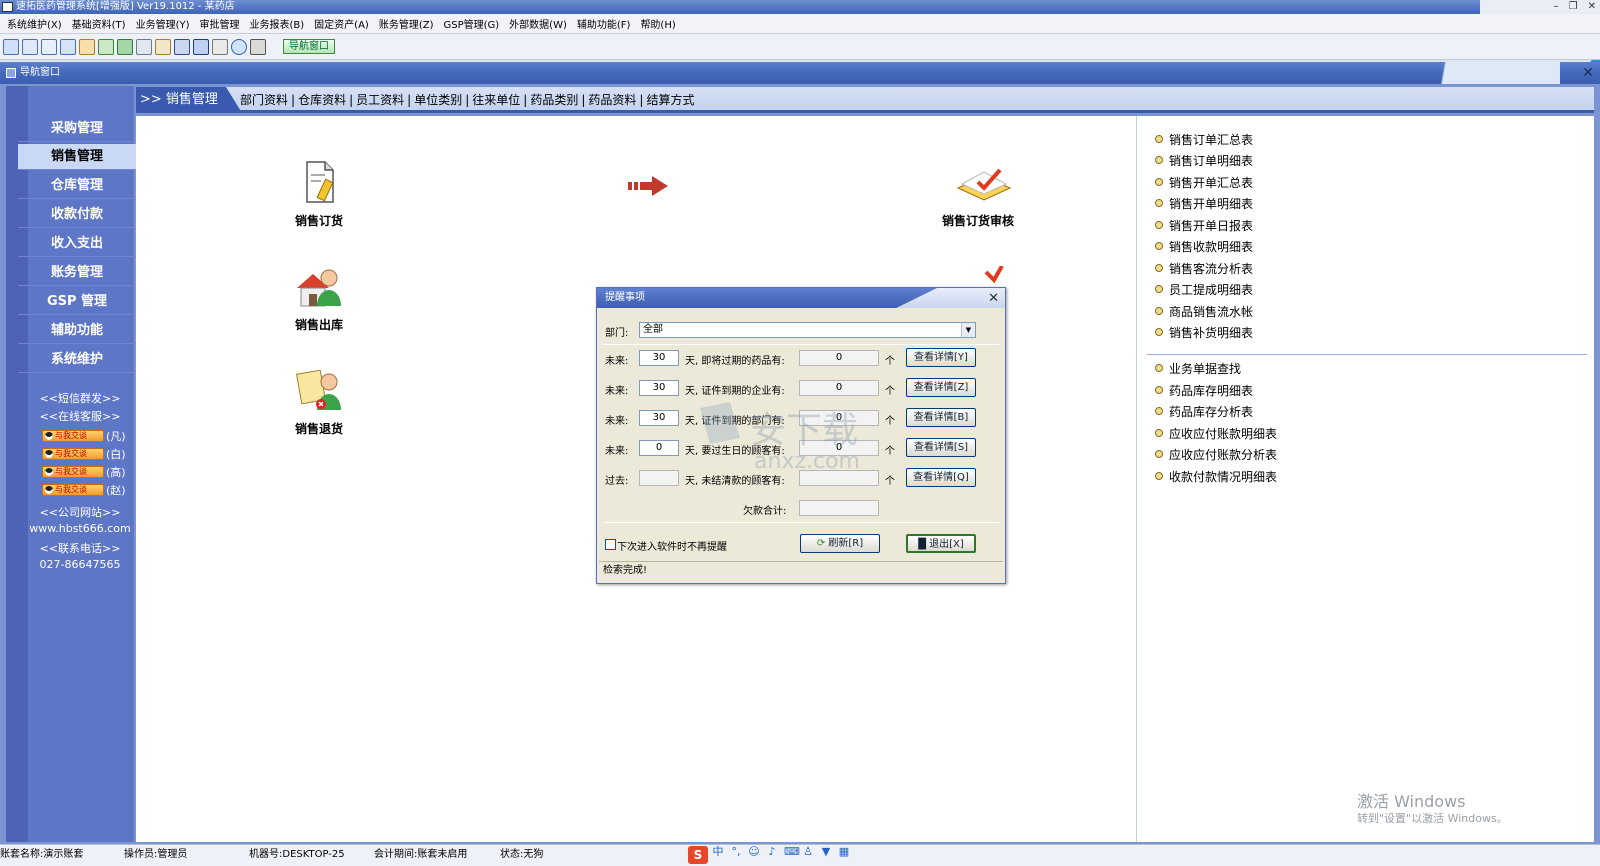 The height and width of the screenshot is (866, 1600). I want to click on sidebar-item-income-expense: 收入支出, so click(77, 244).